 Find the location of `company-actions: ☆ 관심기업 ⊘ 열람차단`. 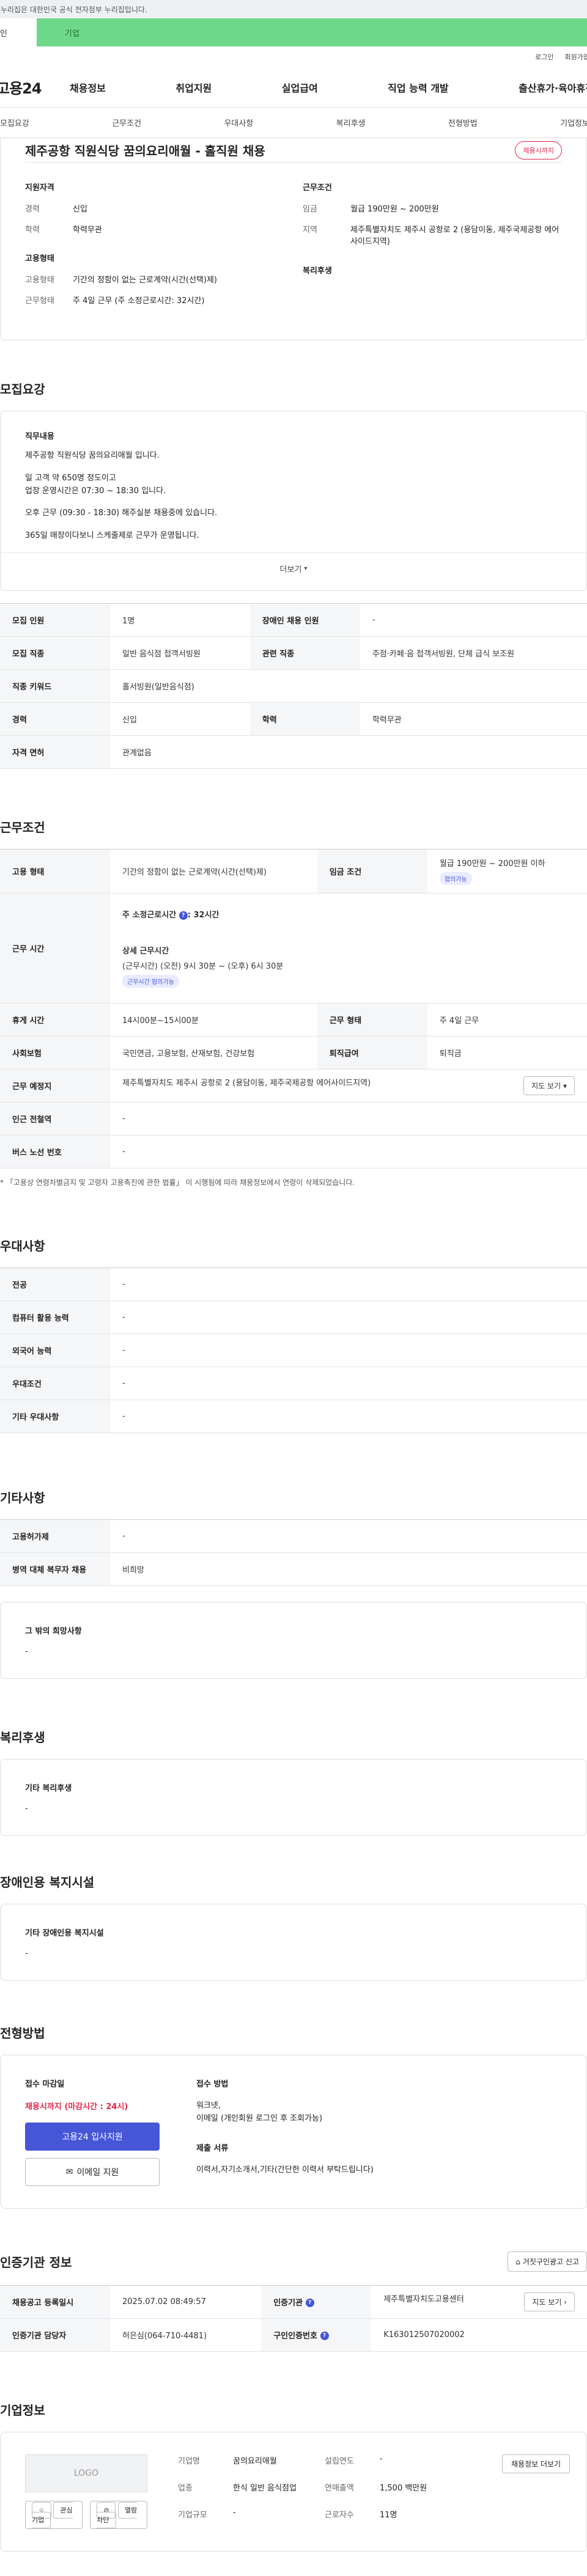

company-actions: ☆ 관심기업 ⊘ 열람차단 is located at coordinates (86, 2514).